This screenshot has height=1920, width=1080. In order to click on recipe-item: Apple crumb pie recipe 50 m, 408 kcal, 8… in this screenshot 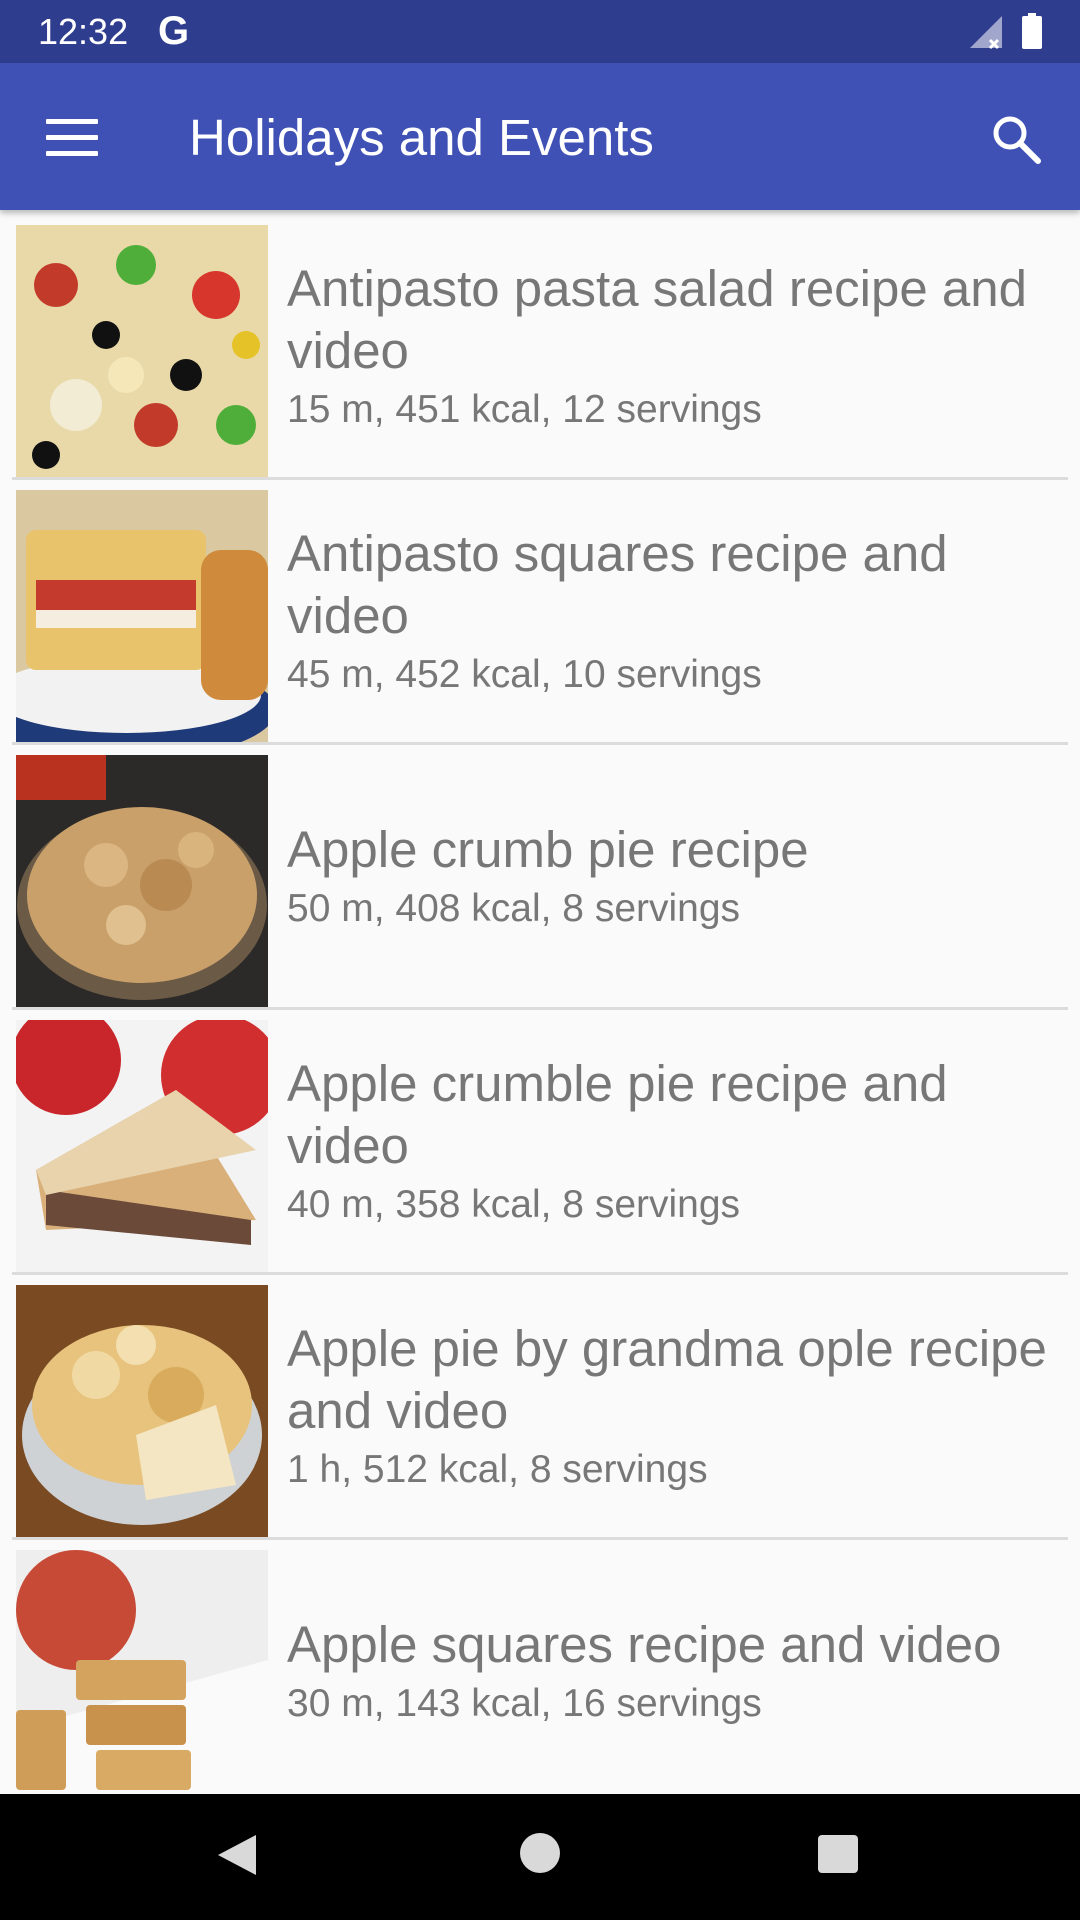, I will do `click(540, 877)`.